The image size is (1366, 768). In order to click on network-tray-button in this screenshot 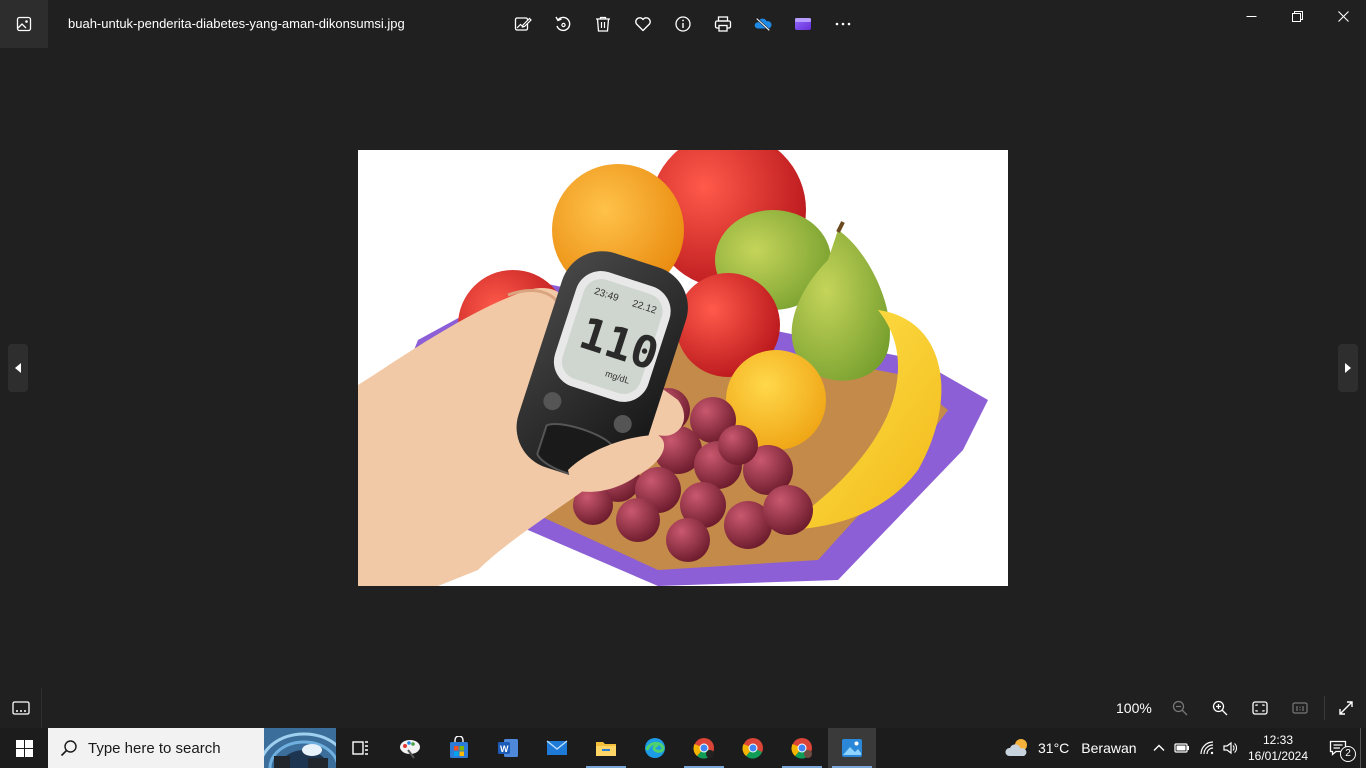, I will do `click(1207, 748)`.